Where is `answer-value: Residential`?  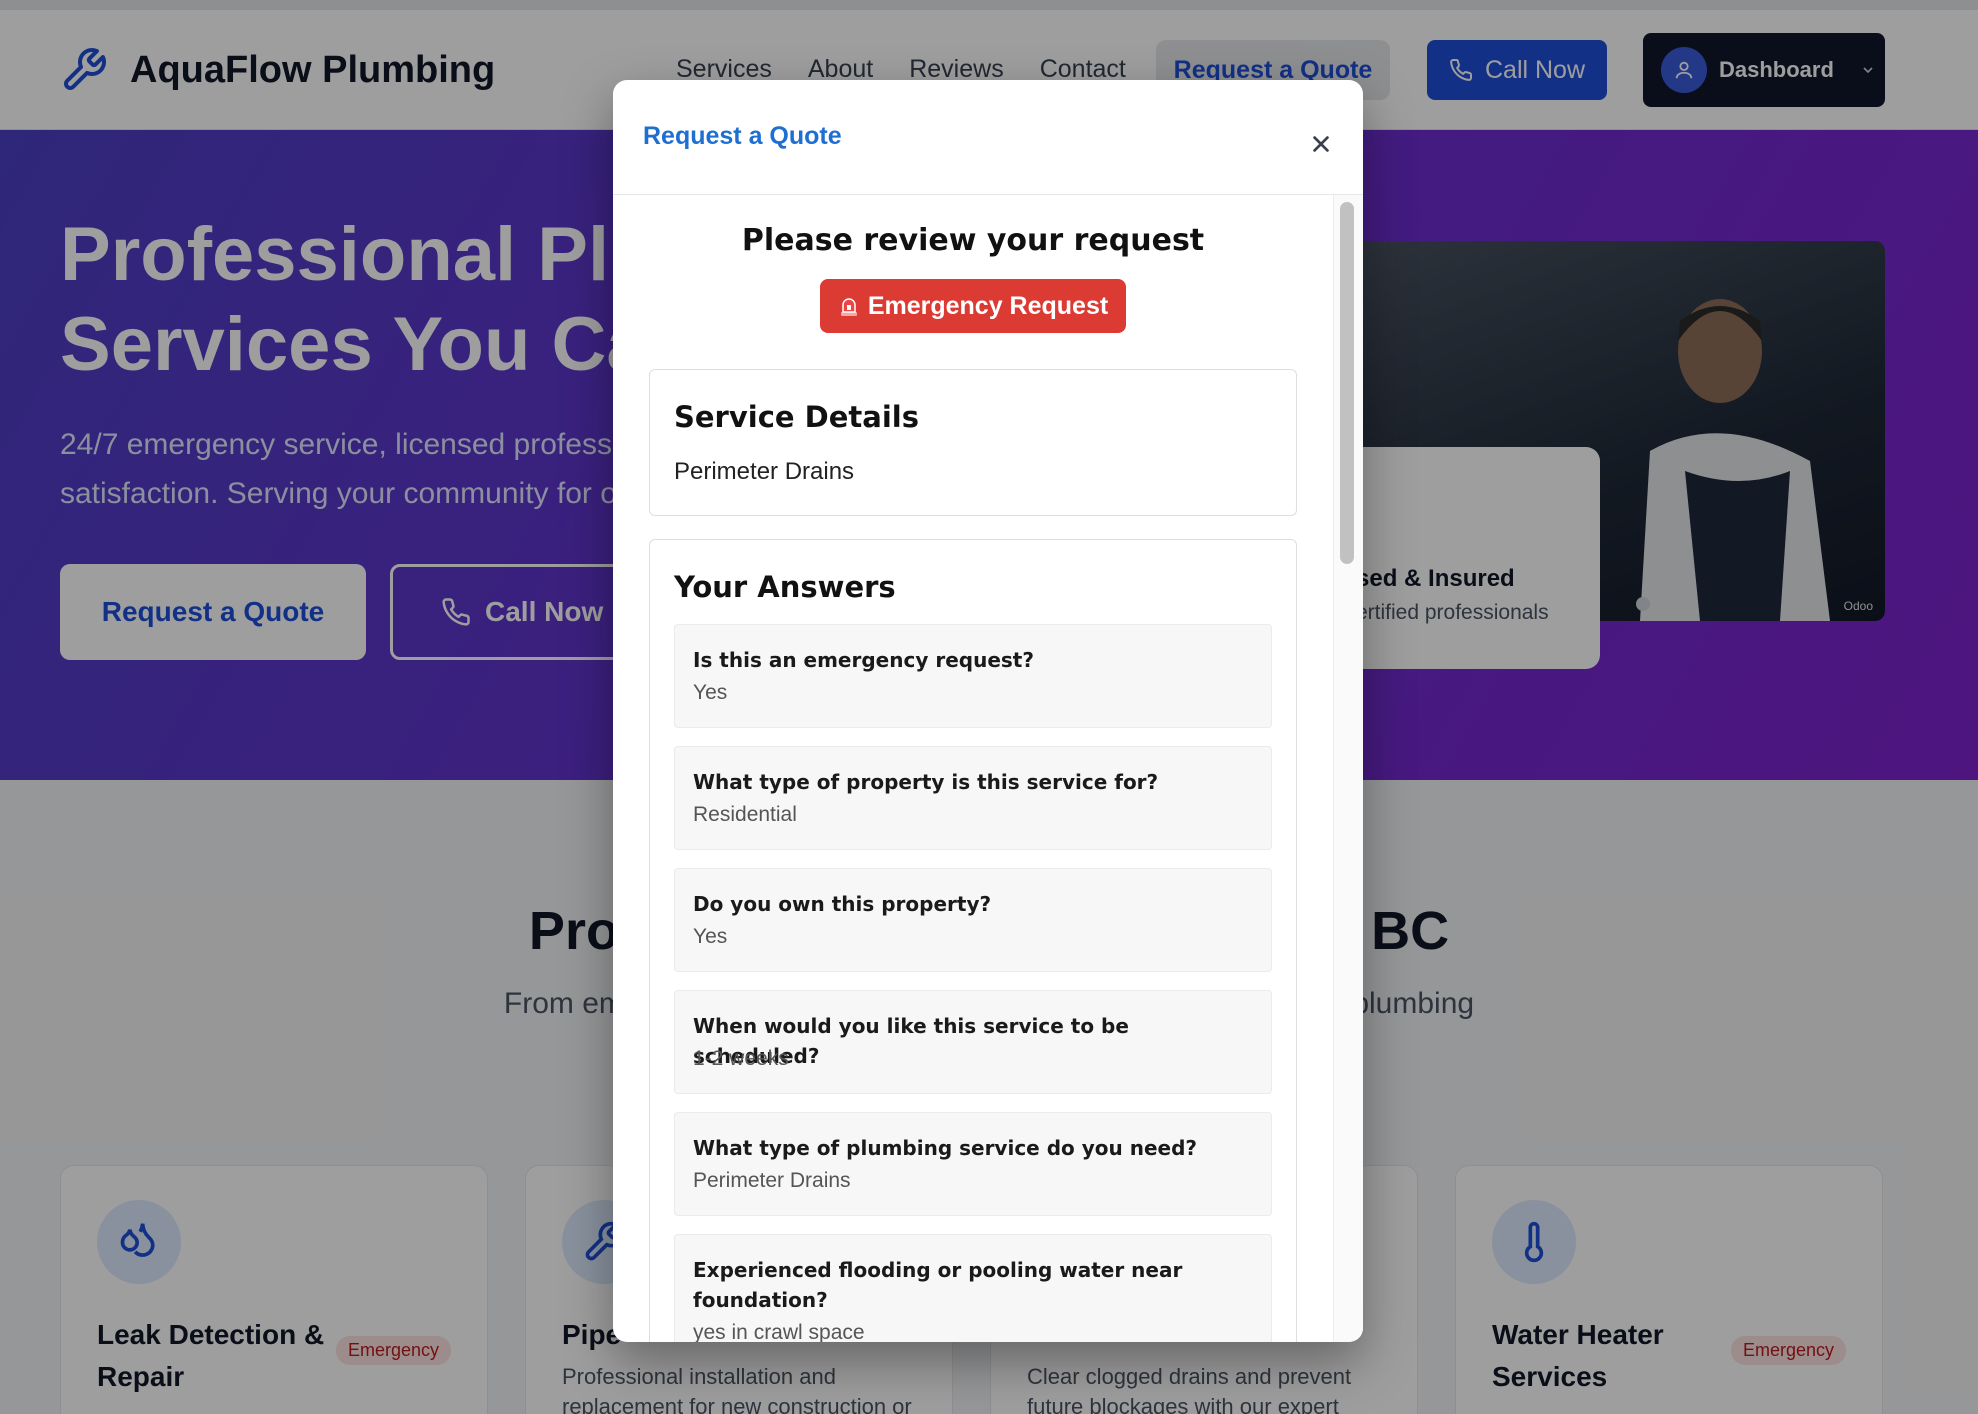
answer-value: Residential is located at coordinates (745, 814).